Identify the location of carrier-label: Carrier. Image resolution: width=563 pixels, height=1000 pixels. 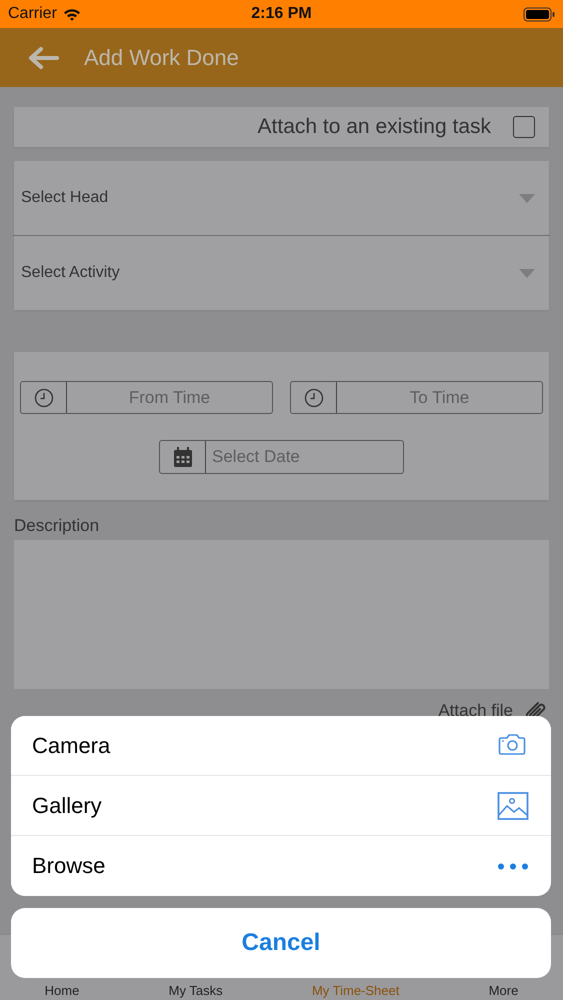
(32, 14).